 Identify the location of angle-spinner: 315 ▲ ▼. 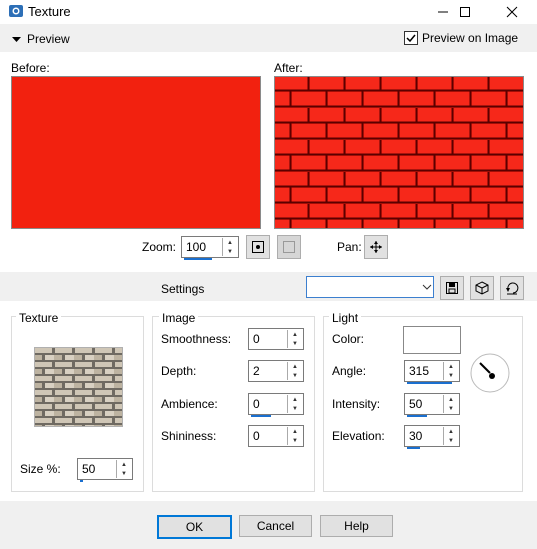
(432, 372).